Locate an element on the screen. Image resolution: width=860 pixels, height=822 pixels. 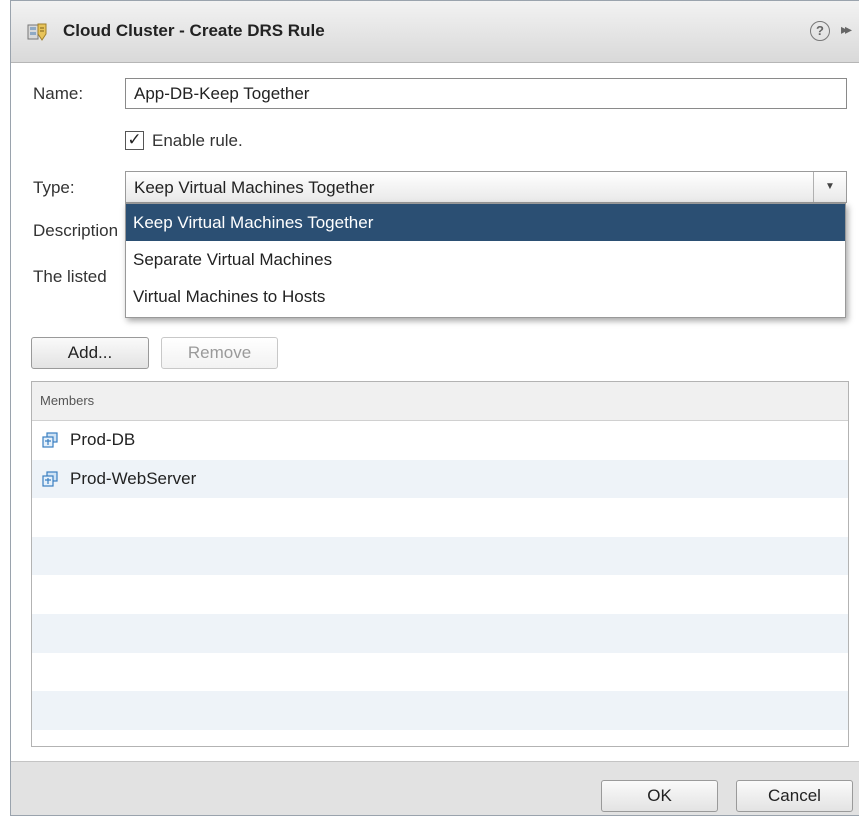
remove-button: Remove is located at coordinates (219, 353).